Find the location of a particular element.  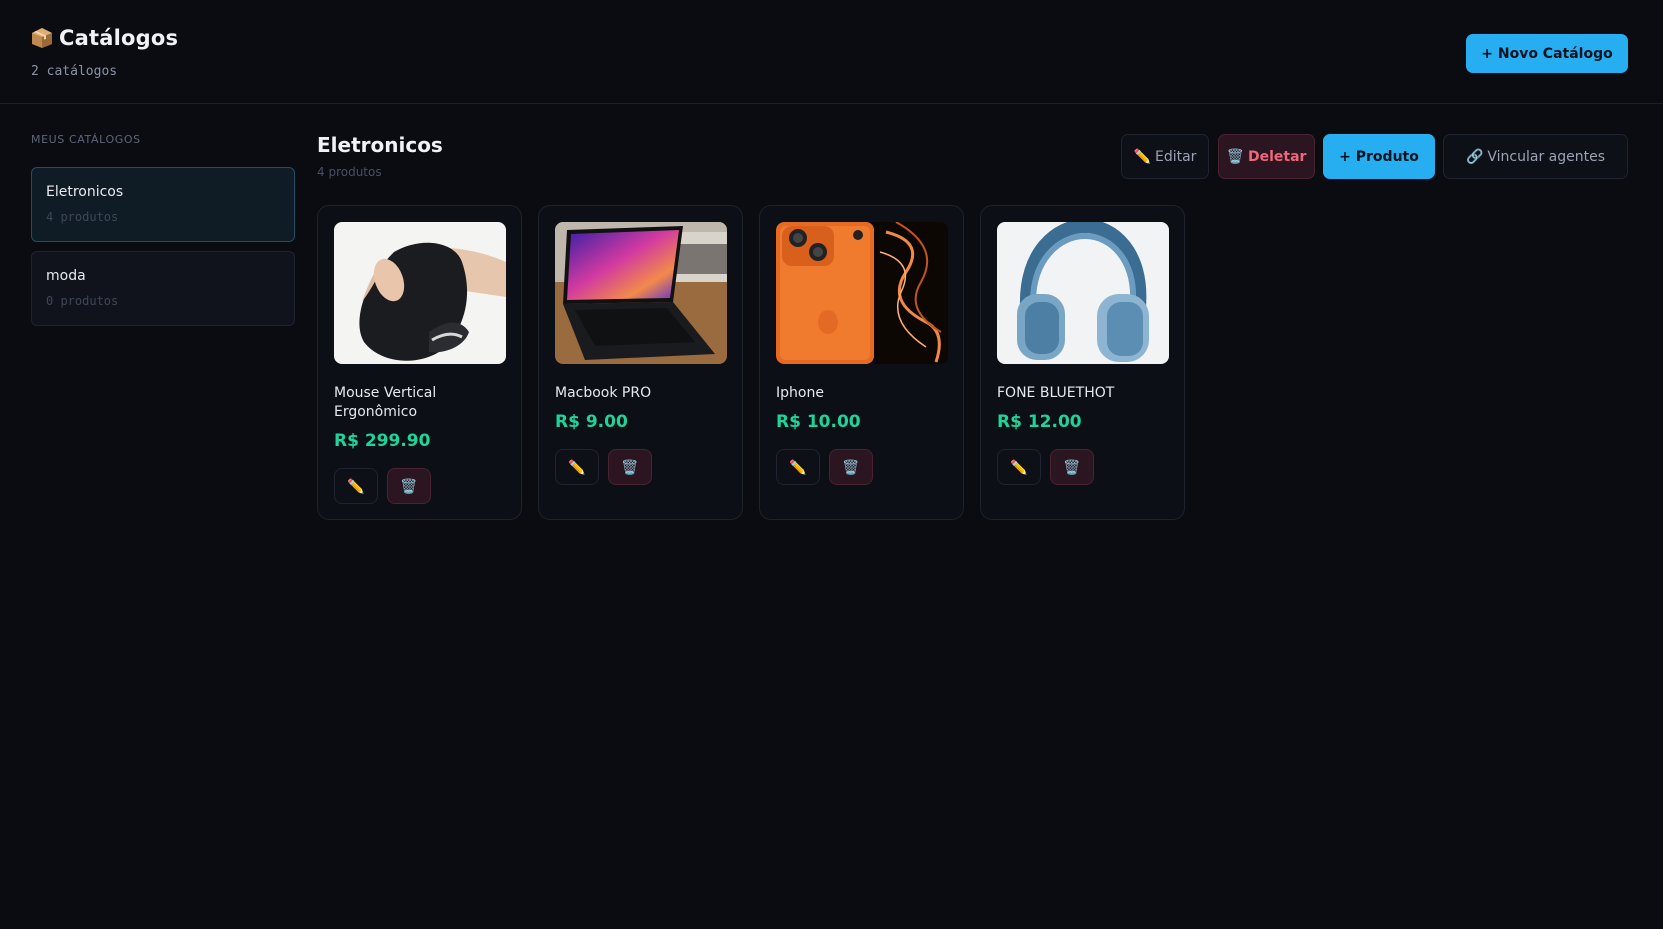

product-price: R$ 9.00 is located at coordinates (591, 422).